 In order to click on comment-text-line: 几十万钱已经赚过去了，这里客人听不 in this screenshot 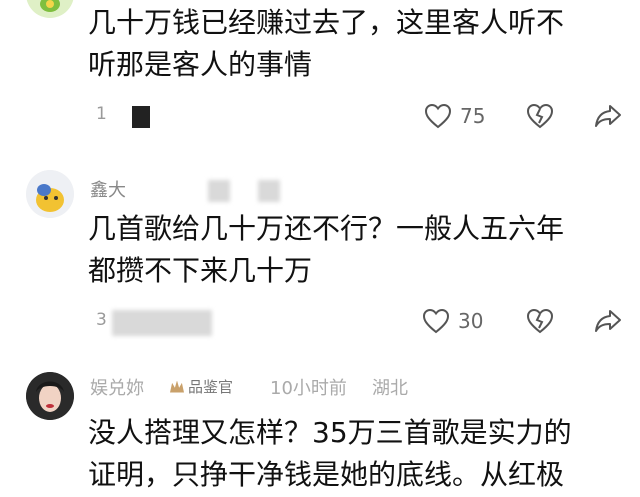, I will do `click(326, 22)`.